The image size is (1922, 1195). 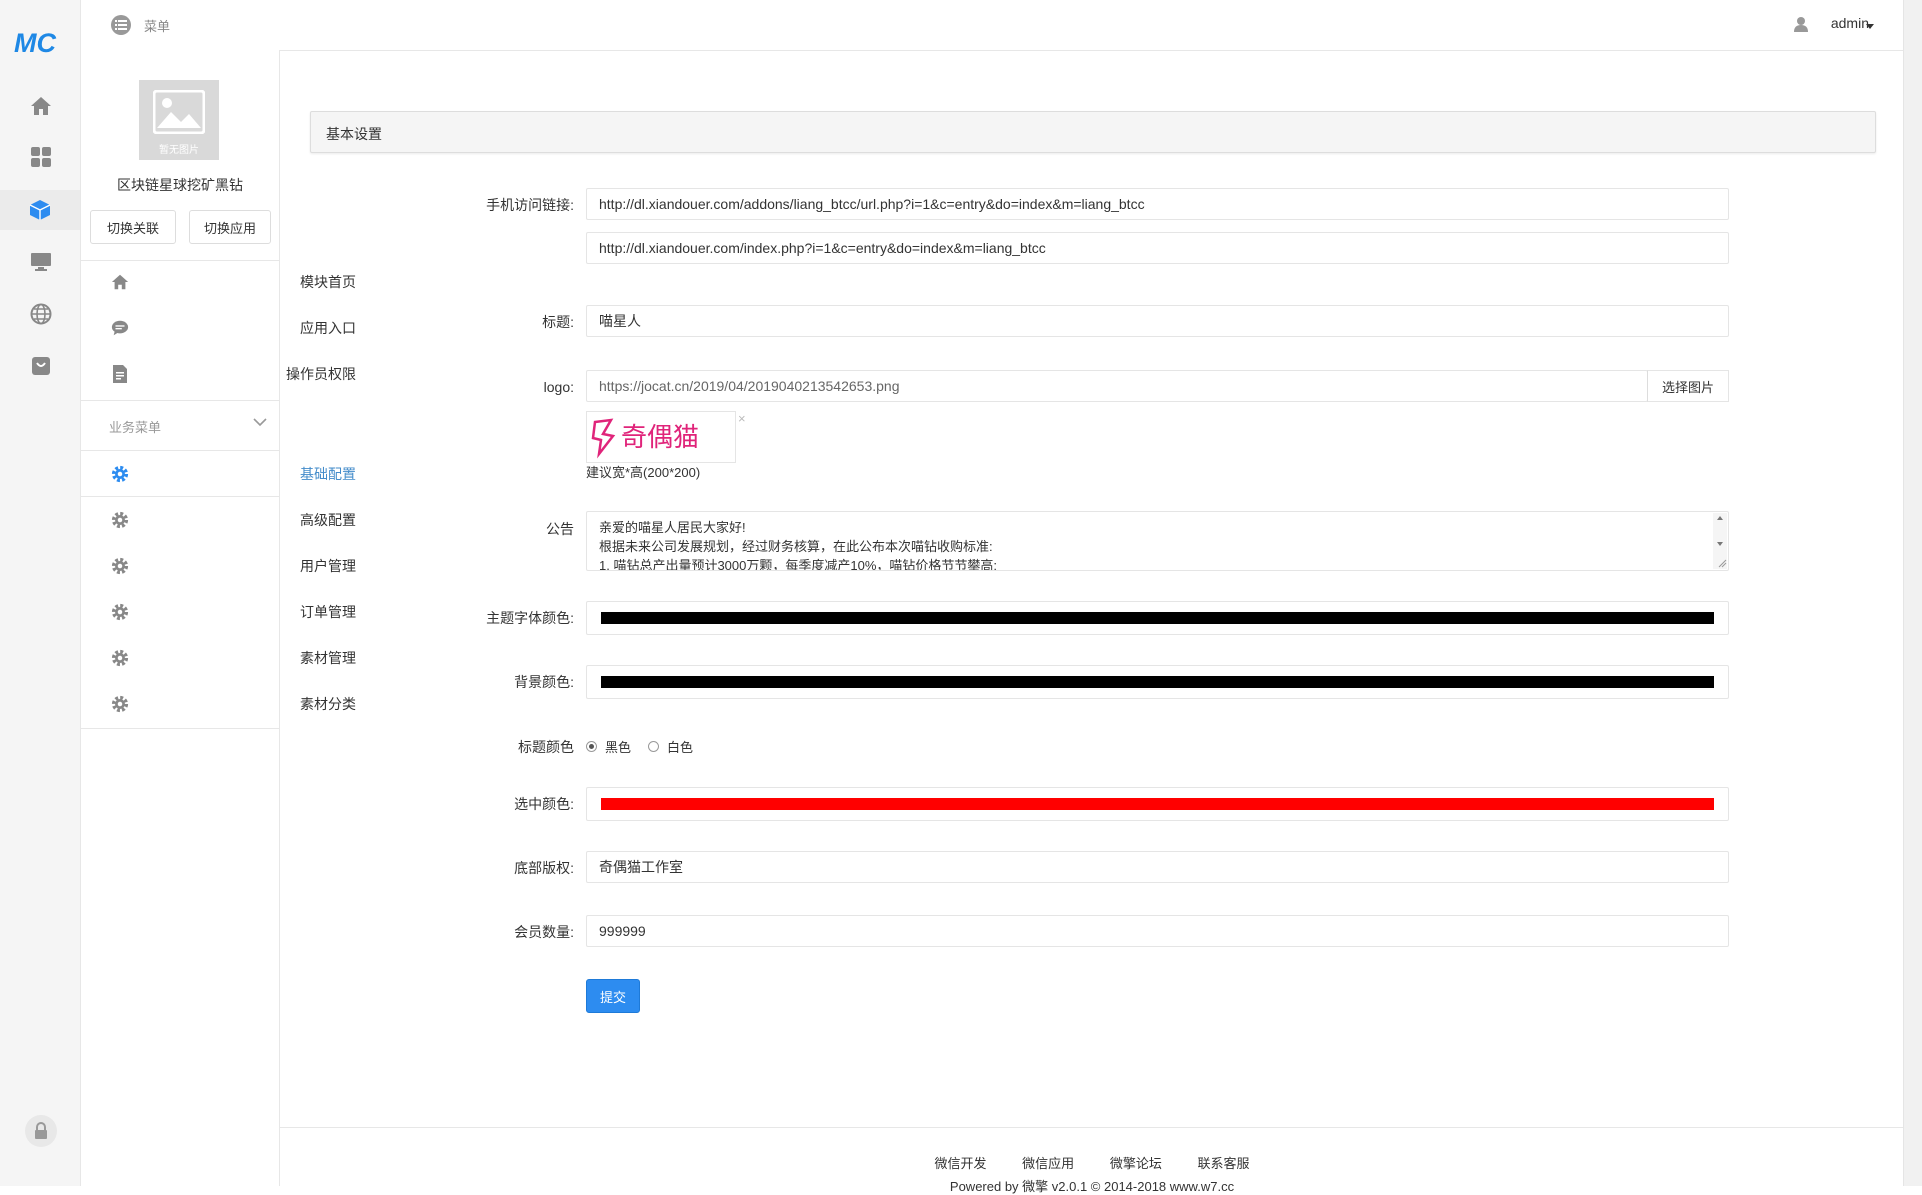 What do you see at coordinates (1801, 25) in the screenshot?
I see `user-icon` at bounding box center [1801, 25].